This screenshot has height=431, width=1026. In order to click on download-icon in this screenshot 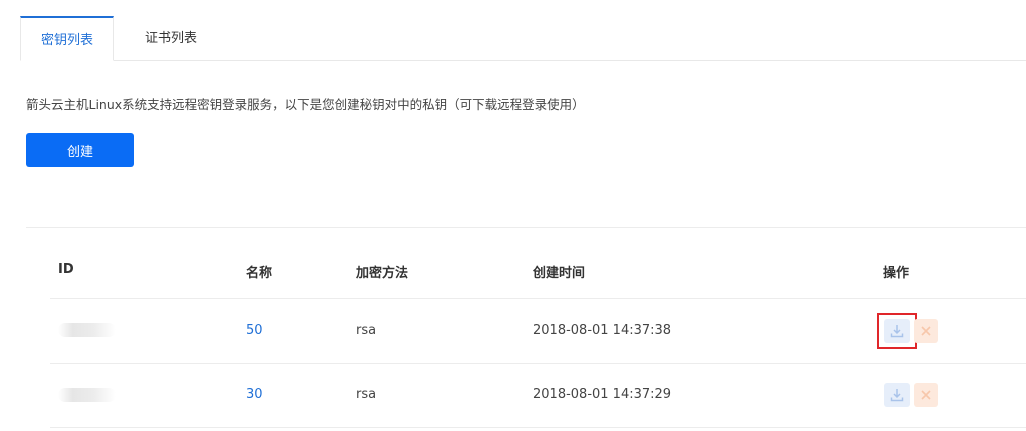, I will do `click(897, 395)`.